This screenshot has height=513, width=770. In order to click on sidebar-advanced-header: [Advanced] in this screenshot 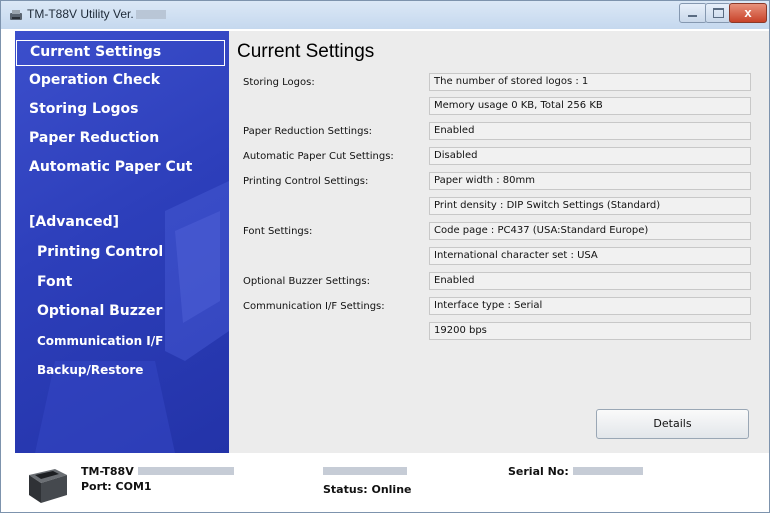, I will do `click(74, 222)`.